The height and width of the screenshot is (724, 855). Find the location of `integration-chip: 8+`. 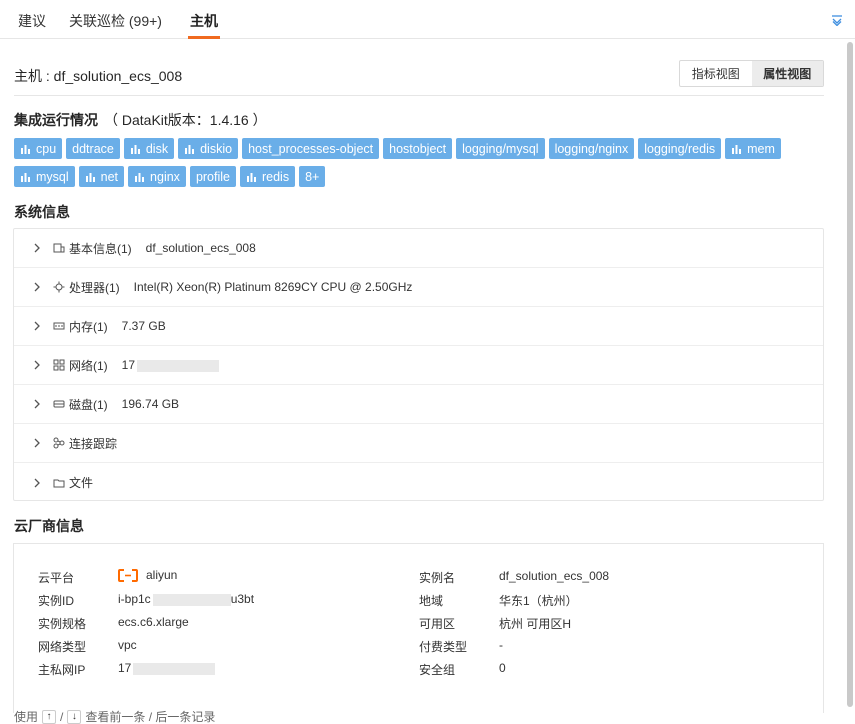

integration-chip: 8+ is located at coordinates (312, 176).